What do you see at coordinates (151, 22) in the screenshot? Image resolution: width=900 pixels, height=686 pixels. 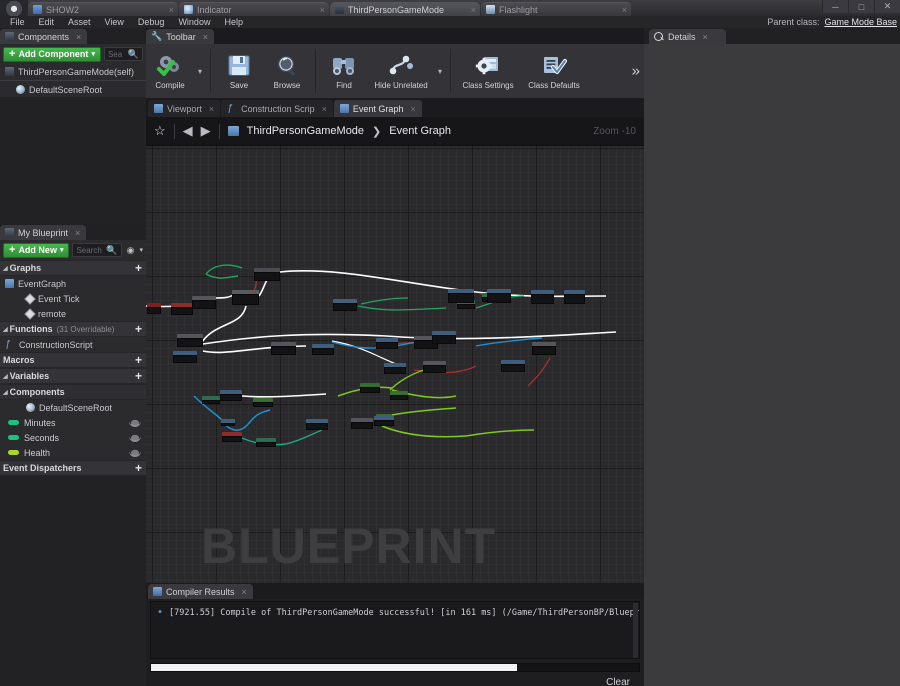 I see `menu-item-debug: Debug` at bounding box center [151, 22].